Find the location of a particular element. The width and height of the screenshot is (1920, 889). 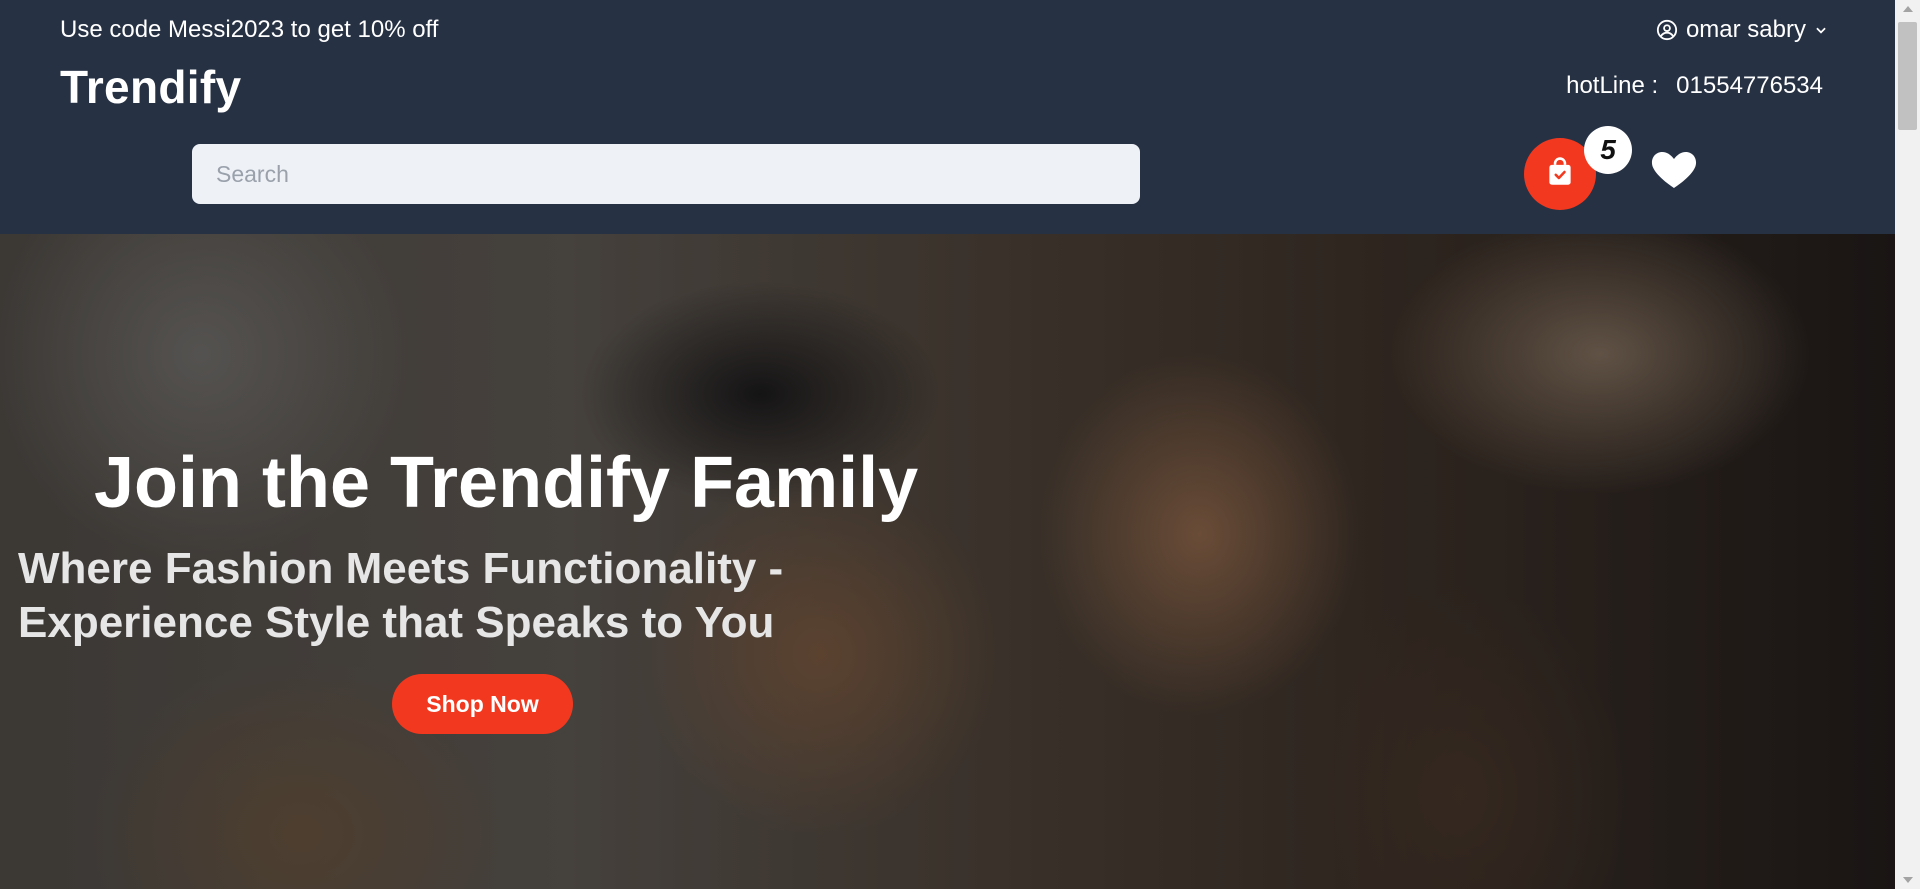

wishlist-button is located at coordinates (1675, 169).